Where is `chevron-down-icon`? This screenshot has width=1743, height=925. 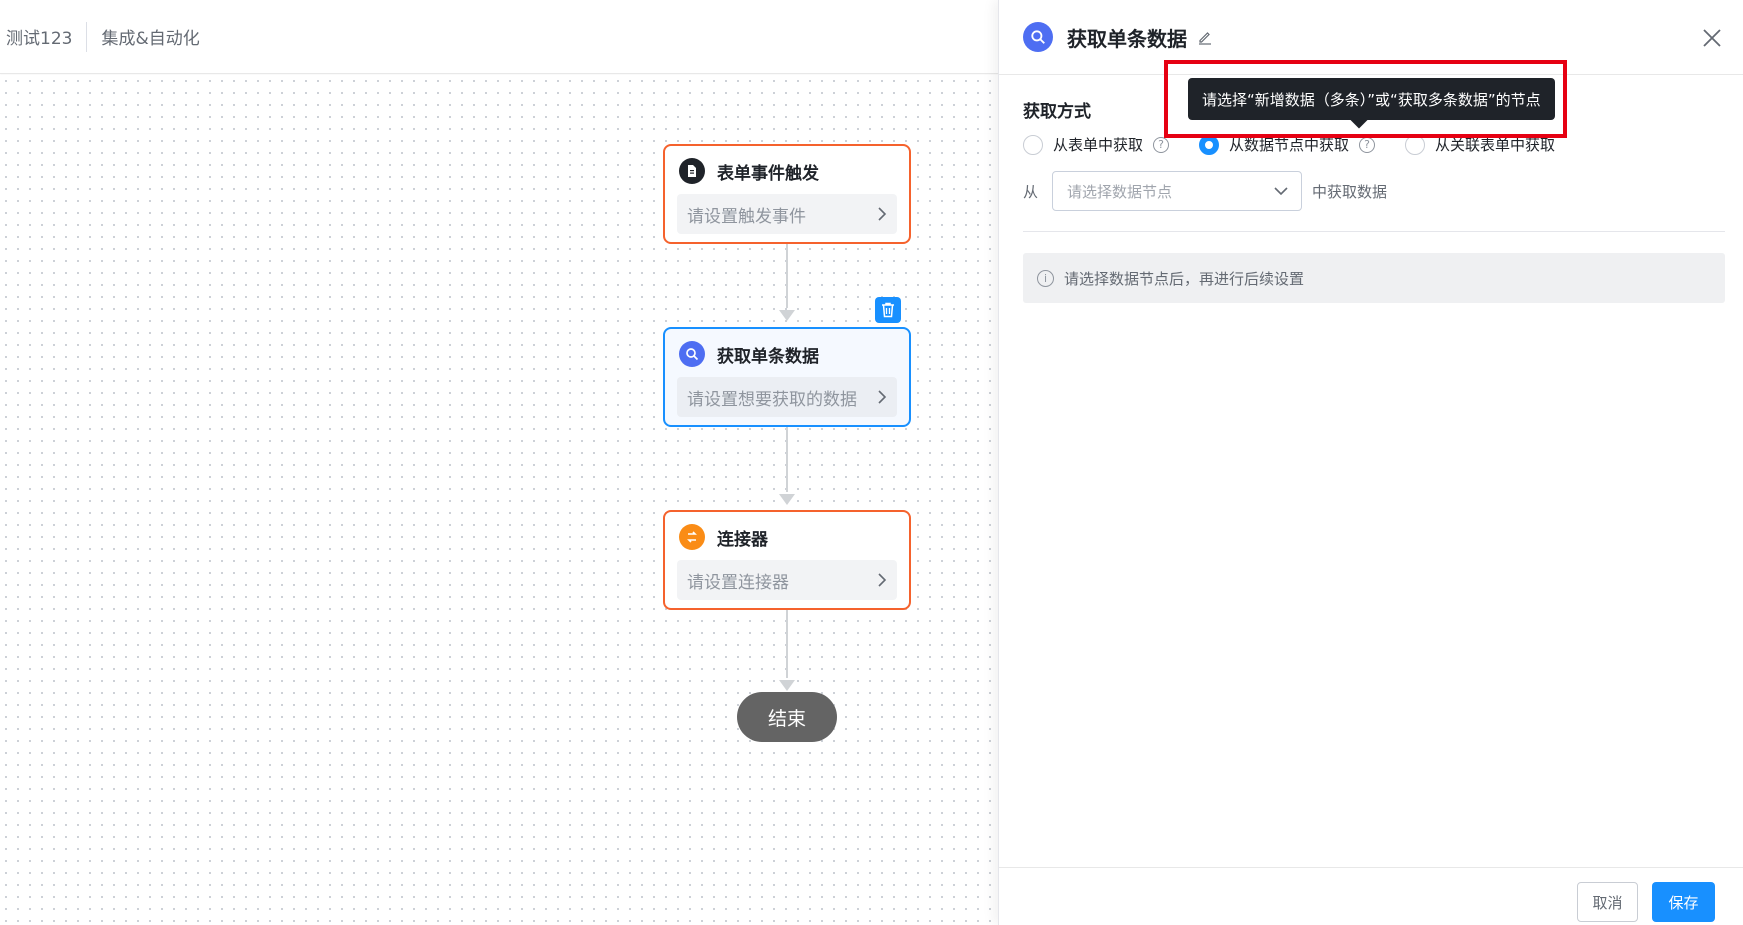
chevron-down-icon is located at coordinates (1281, 191).